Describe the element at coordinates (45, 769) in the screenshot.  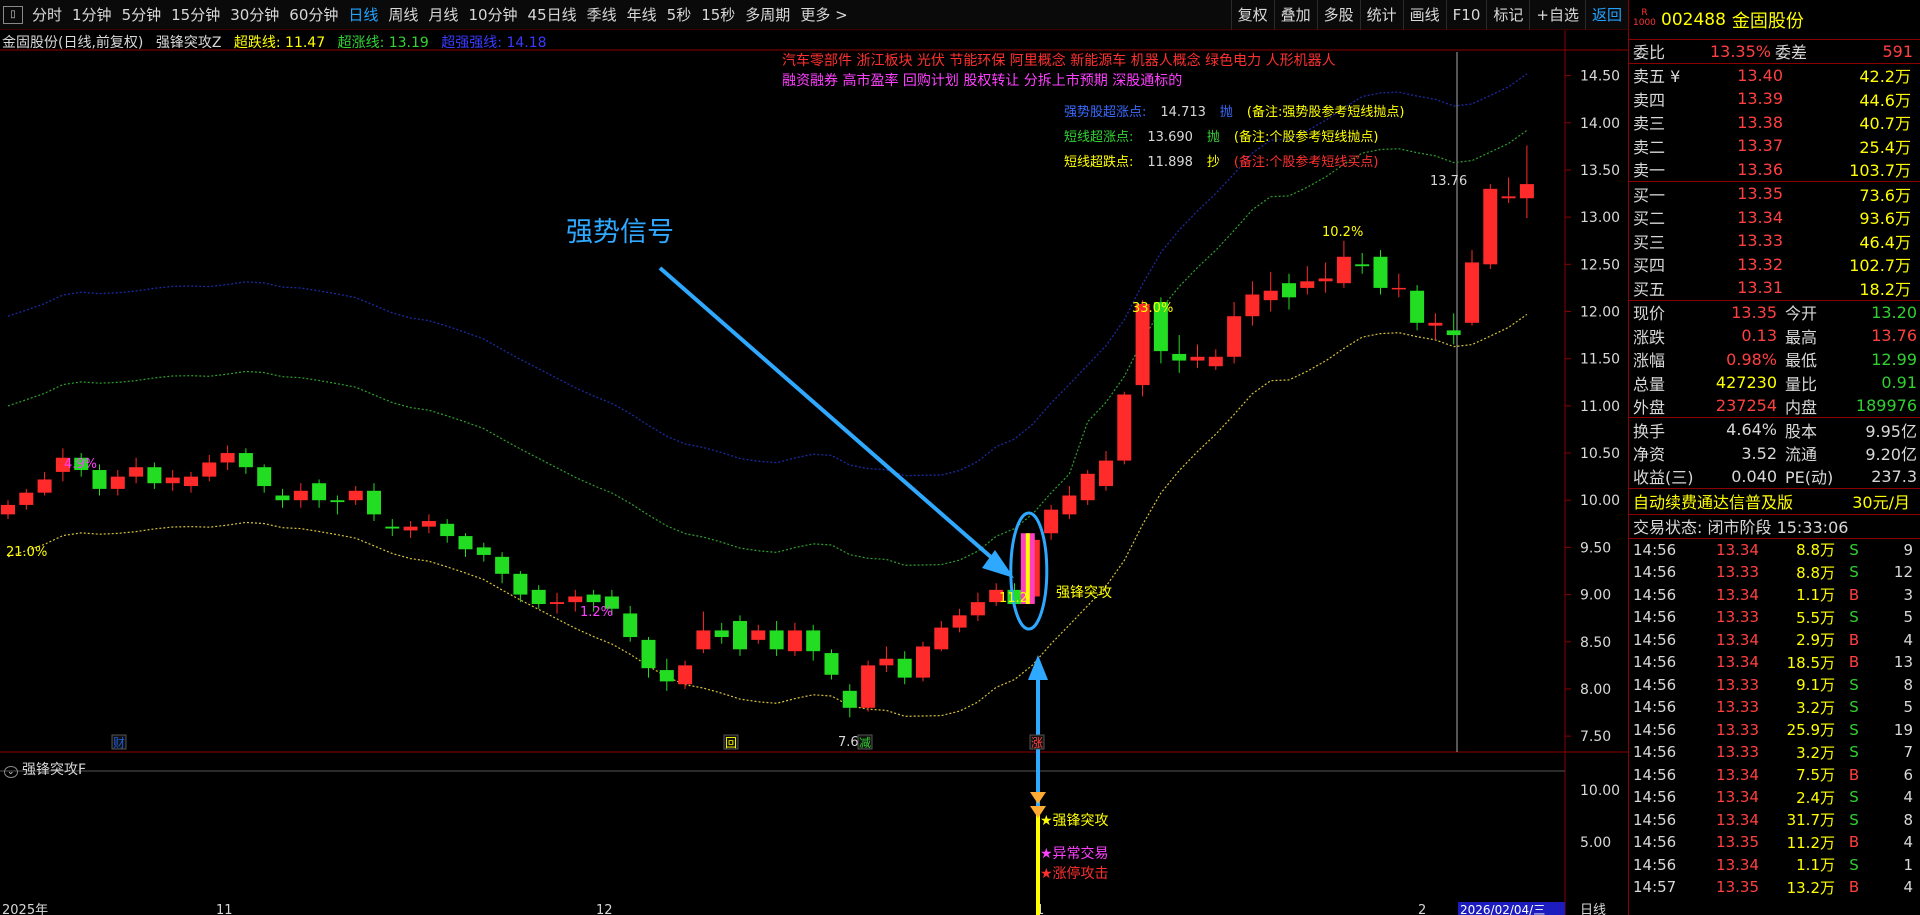
I see `sub-chart-title: ⌄ 强锋突攻F` at that location.